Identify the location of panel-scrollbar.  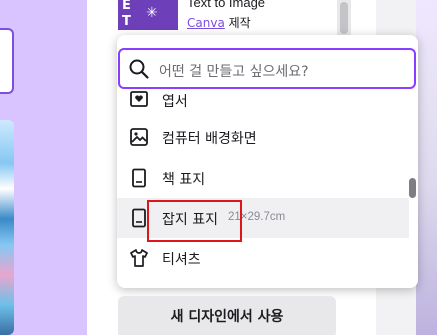
(344, 18).